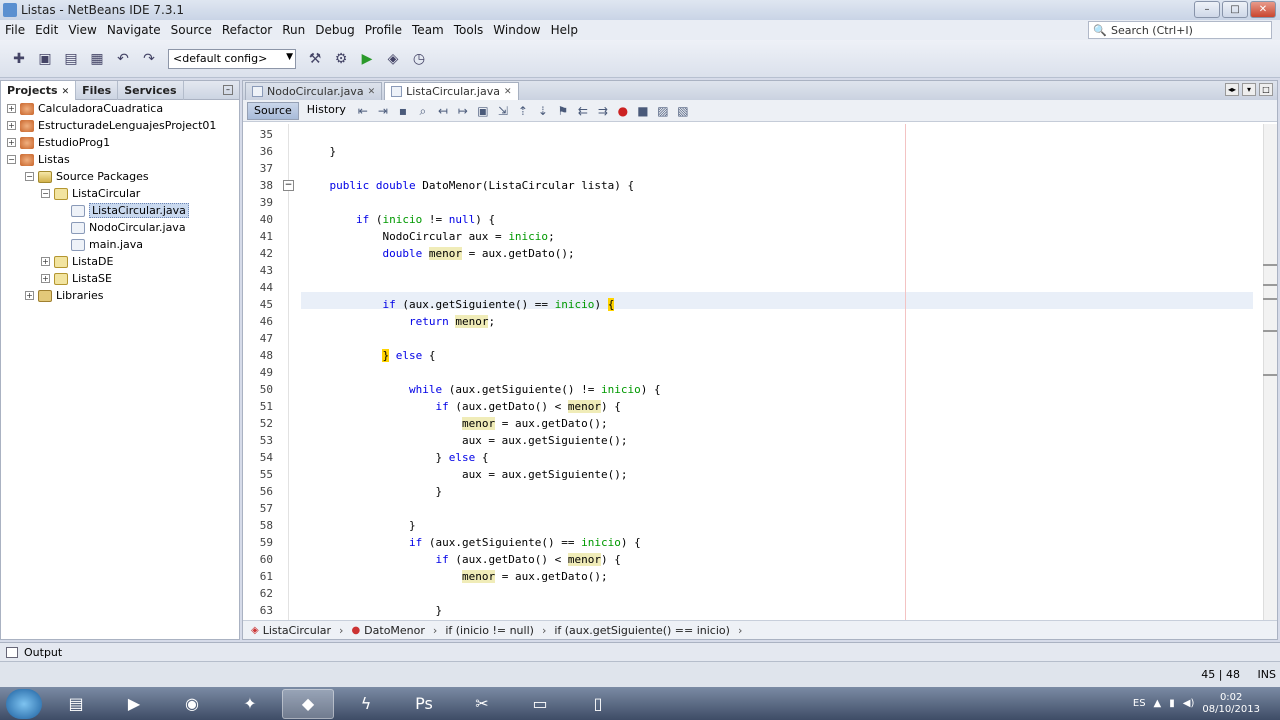 This screenshot has width=1280, height=720. I want to click on shift-left-icon: ⇇, so click(583, 111).